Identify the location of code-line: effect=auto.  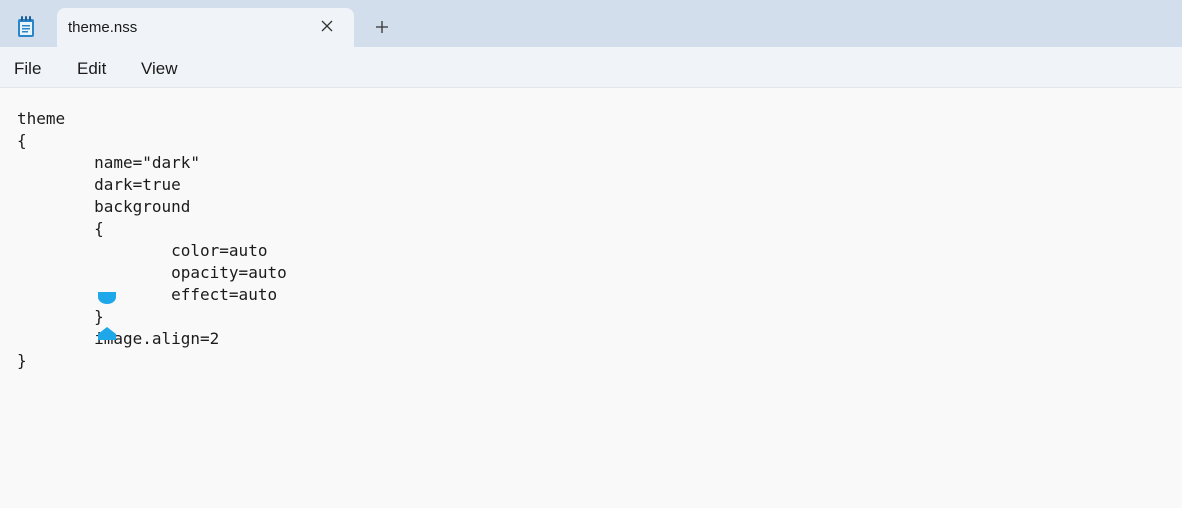
(147, 294).